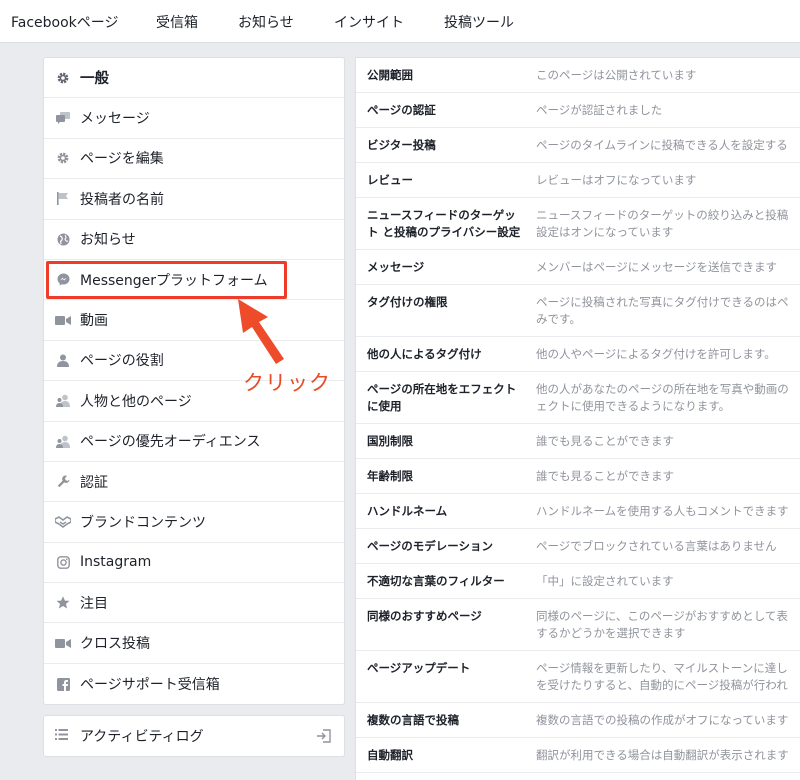  Describe the element at coordinates (115, 644) in the screenshot. I see `sidebar-item-label: クロス投稿` at that location.